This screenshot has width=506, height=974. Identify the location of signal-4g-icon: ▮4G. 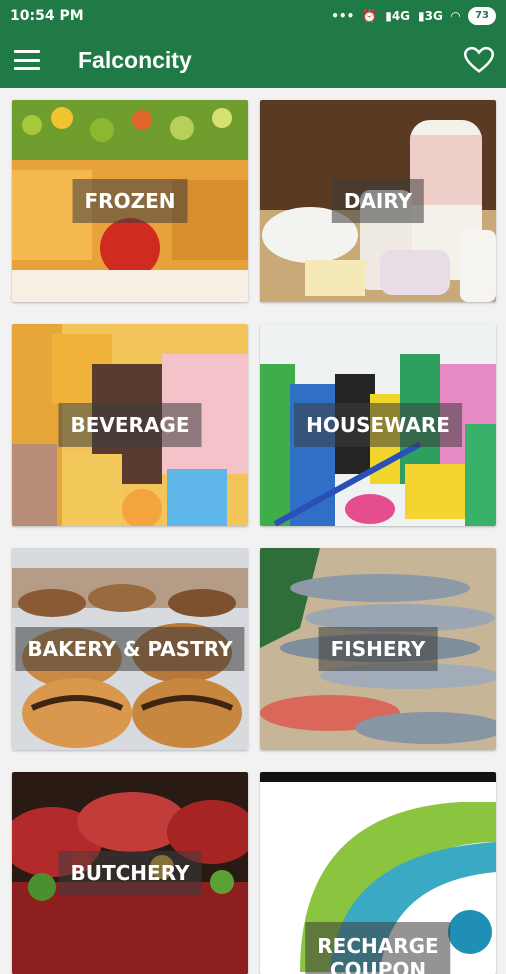
(398, 16).